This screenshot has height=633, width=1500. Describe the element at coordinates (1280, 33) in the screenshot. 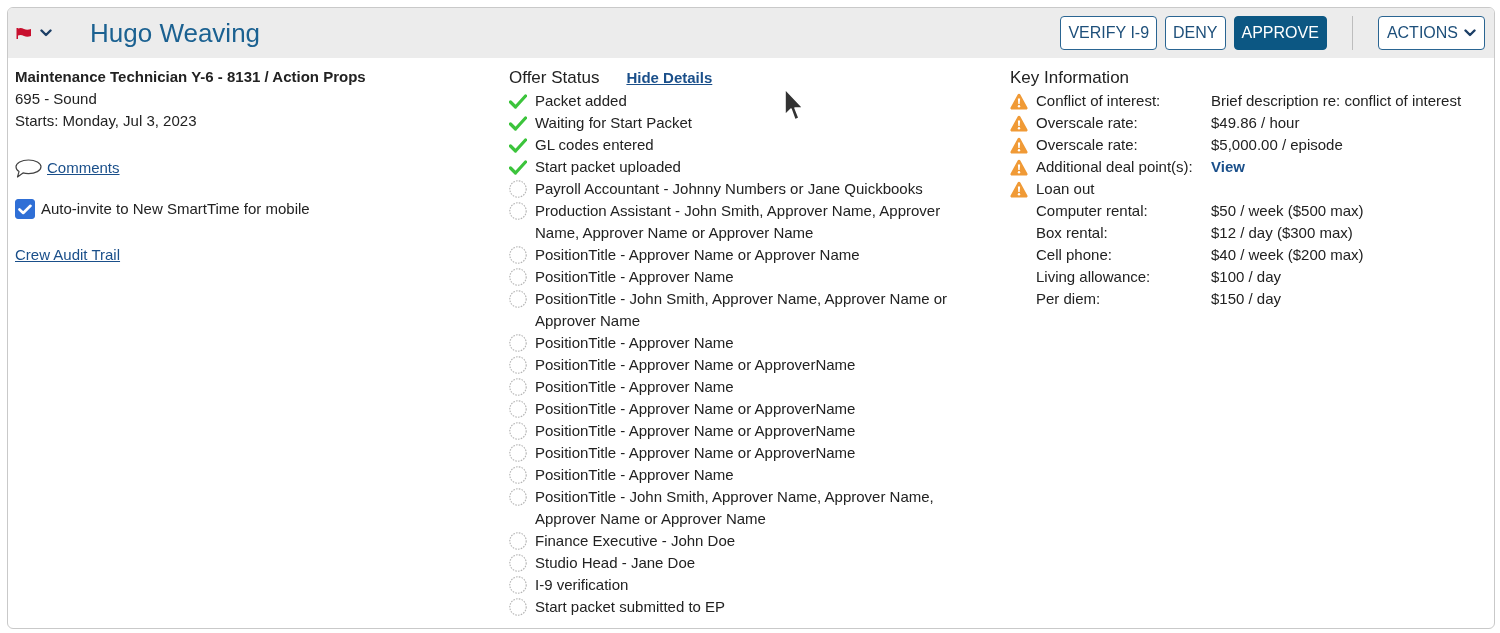

I see `action-button: APPROVE` at that location.